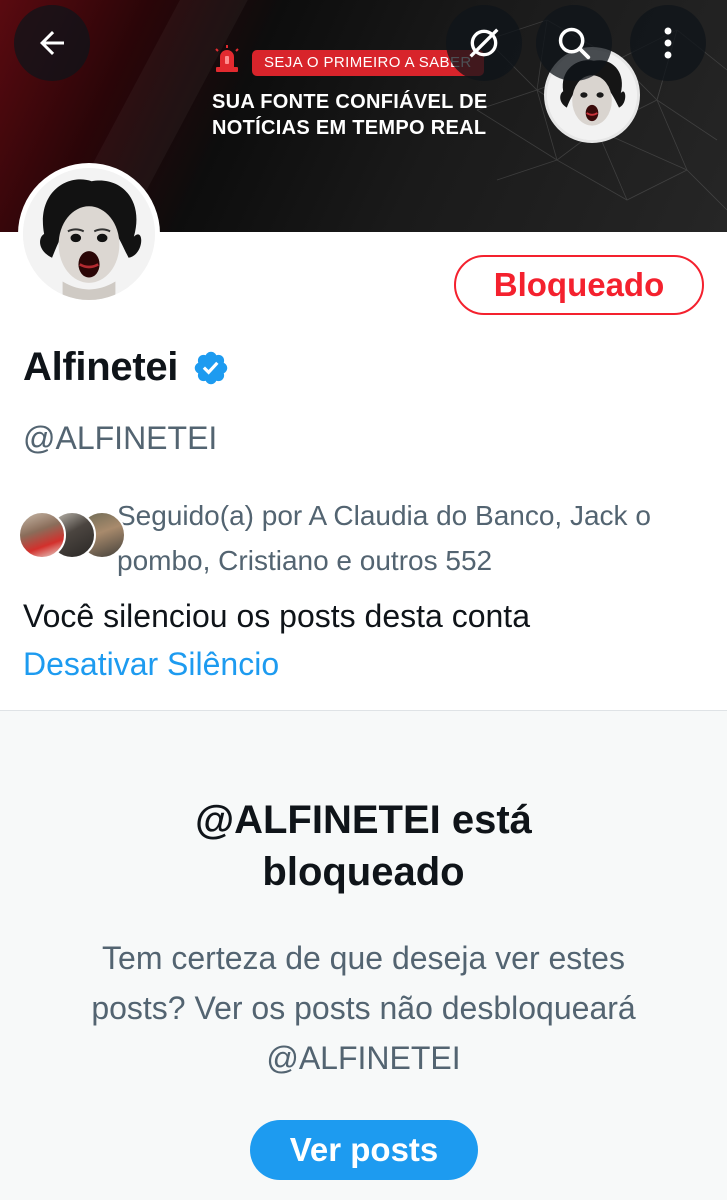 The width and height of the screenshot is (727, 1200). I want to click on view-posts-button: Ver posts, so click(364, 1150).